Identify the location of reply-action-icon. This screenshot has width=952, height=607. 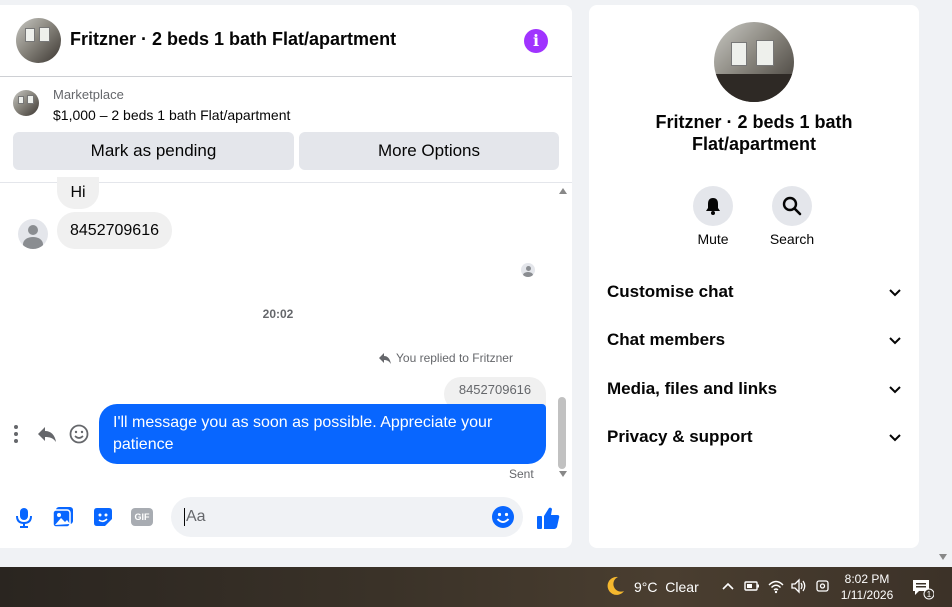
(47, 434).